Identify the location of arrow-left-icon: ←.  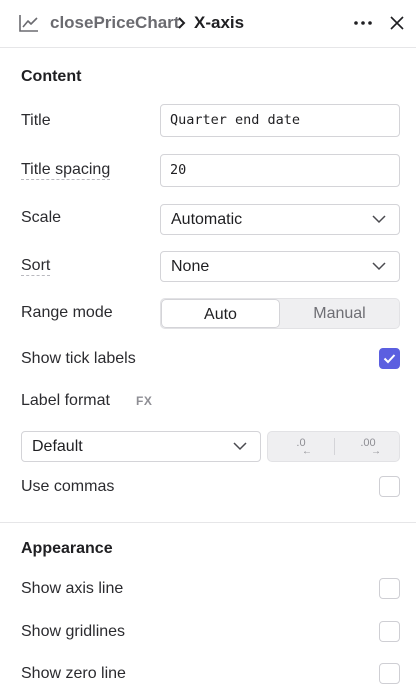
(307, 451).